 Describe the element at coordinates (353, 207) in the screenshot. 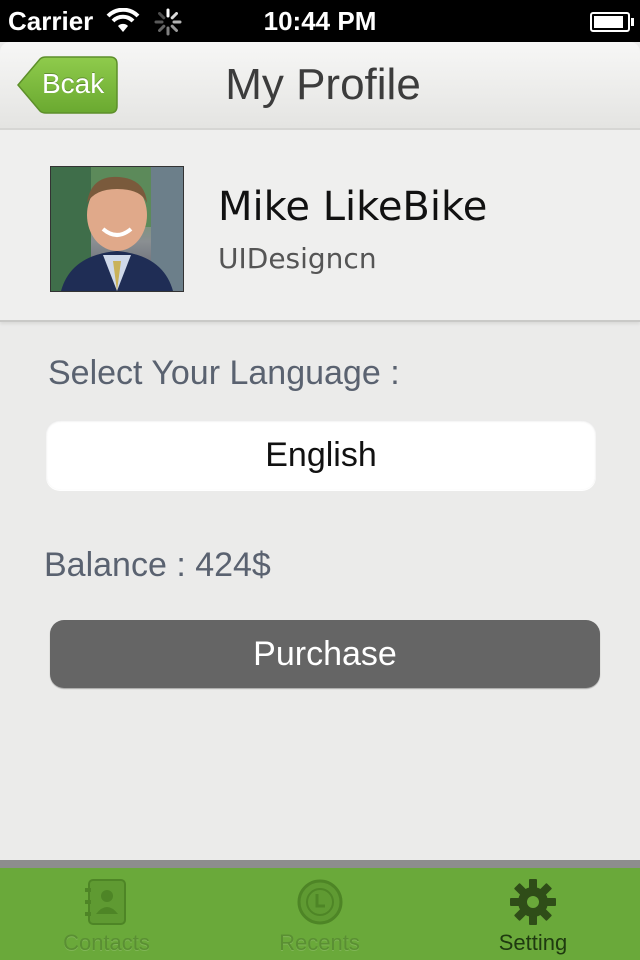

I see `user-name: Mike LikeBike` at that location.